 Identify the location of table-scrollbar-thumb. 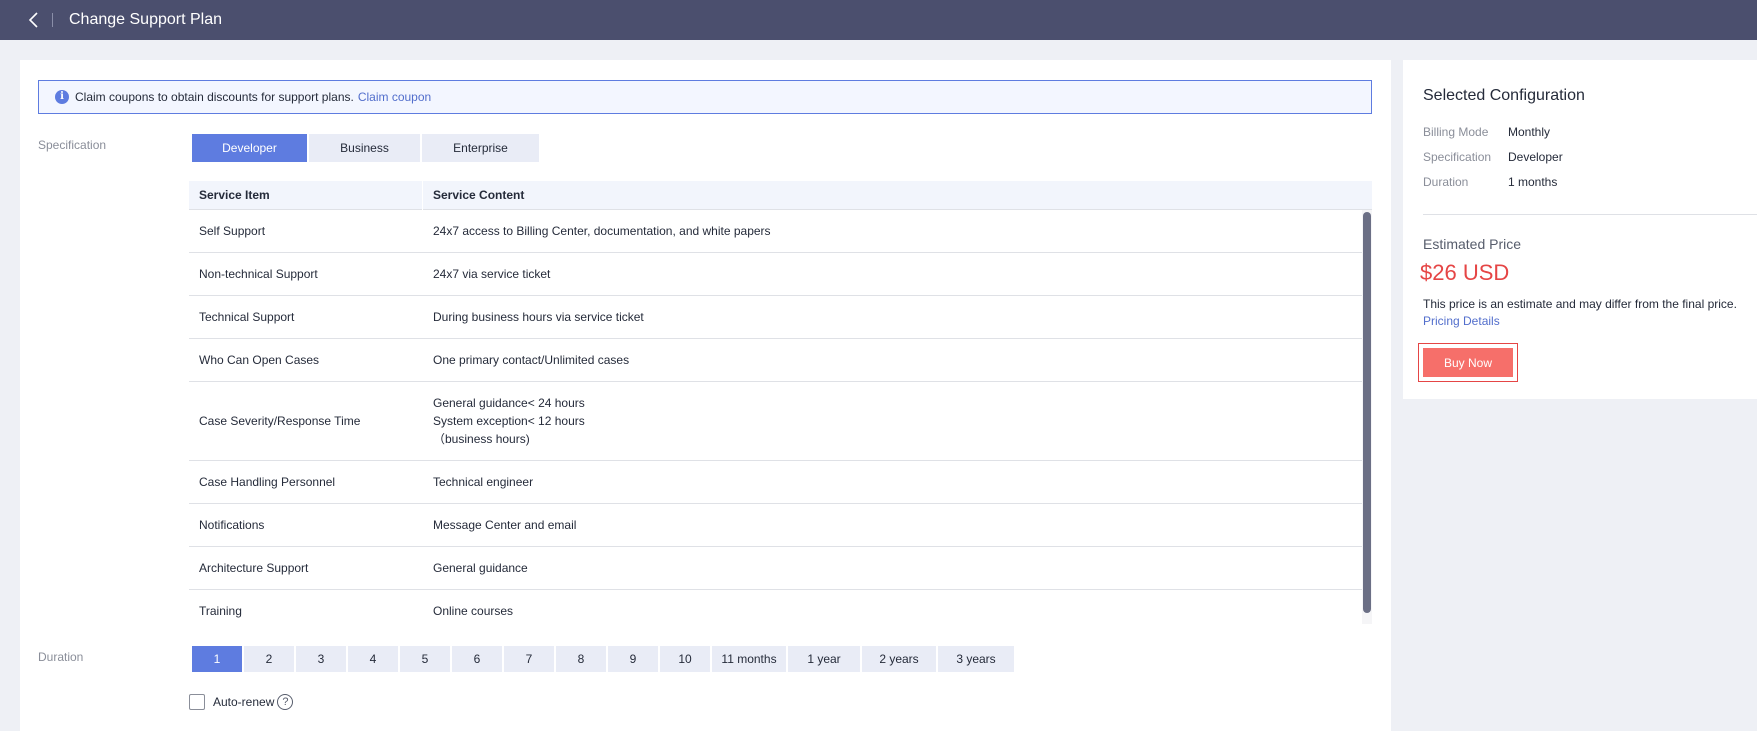
(1367, 412).